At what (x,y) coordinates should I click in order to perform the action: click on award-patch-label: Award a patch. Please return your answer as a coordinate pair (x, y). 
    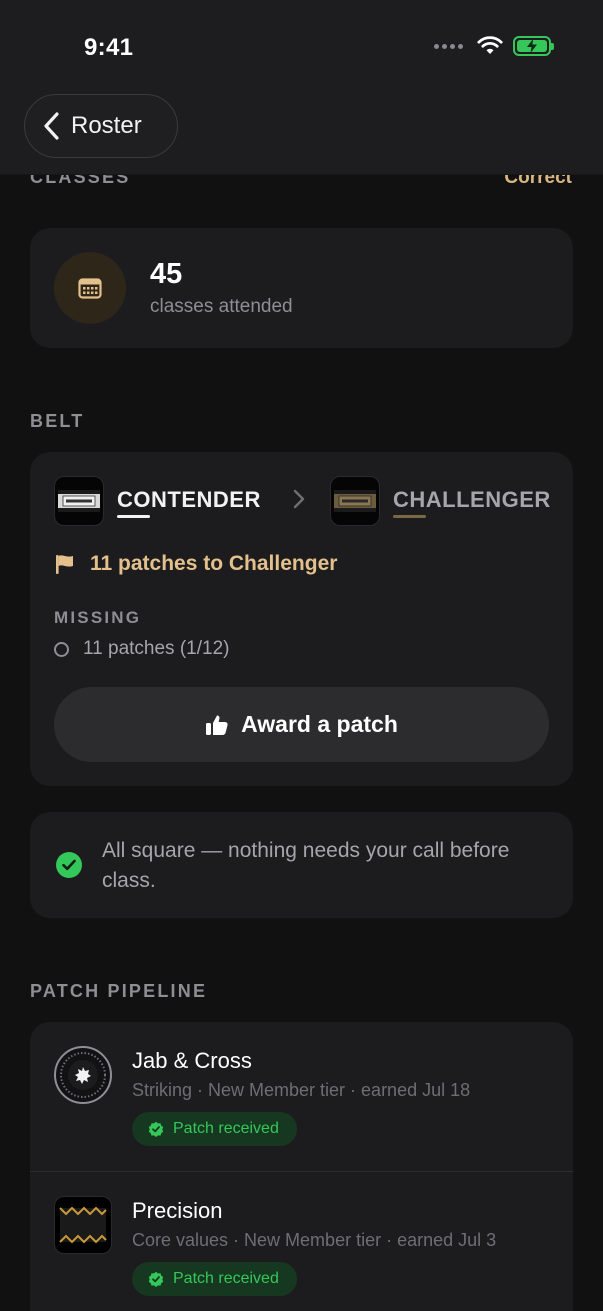
    Looking at the image, I should click on (319, 724).